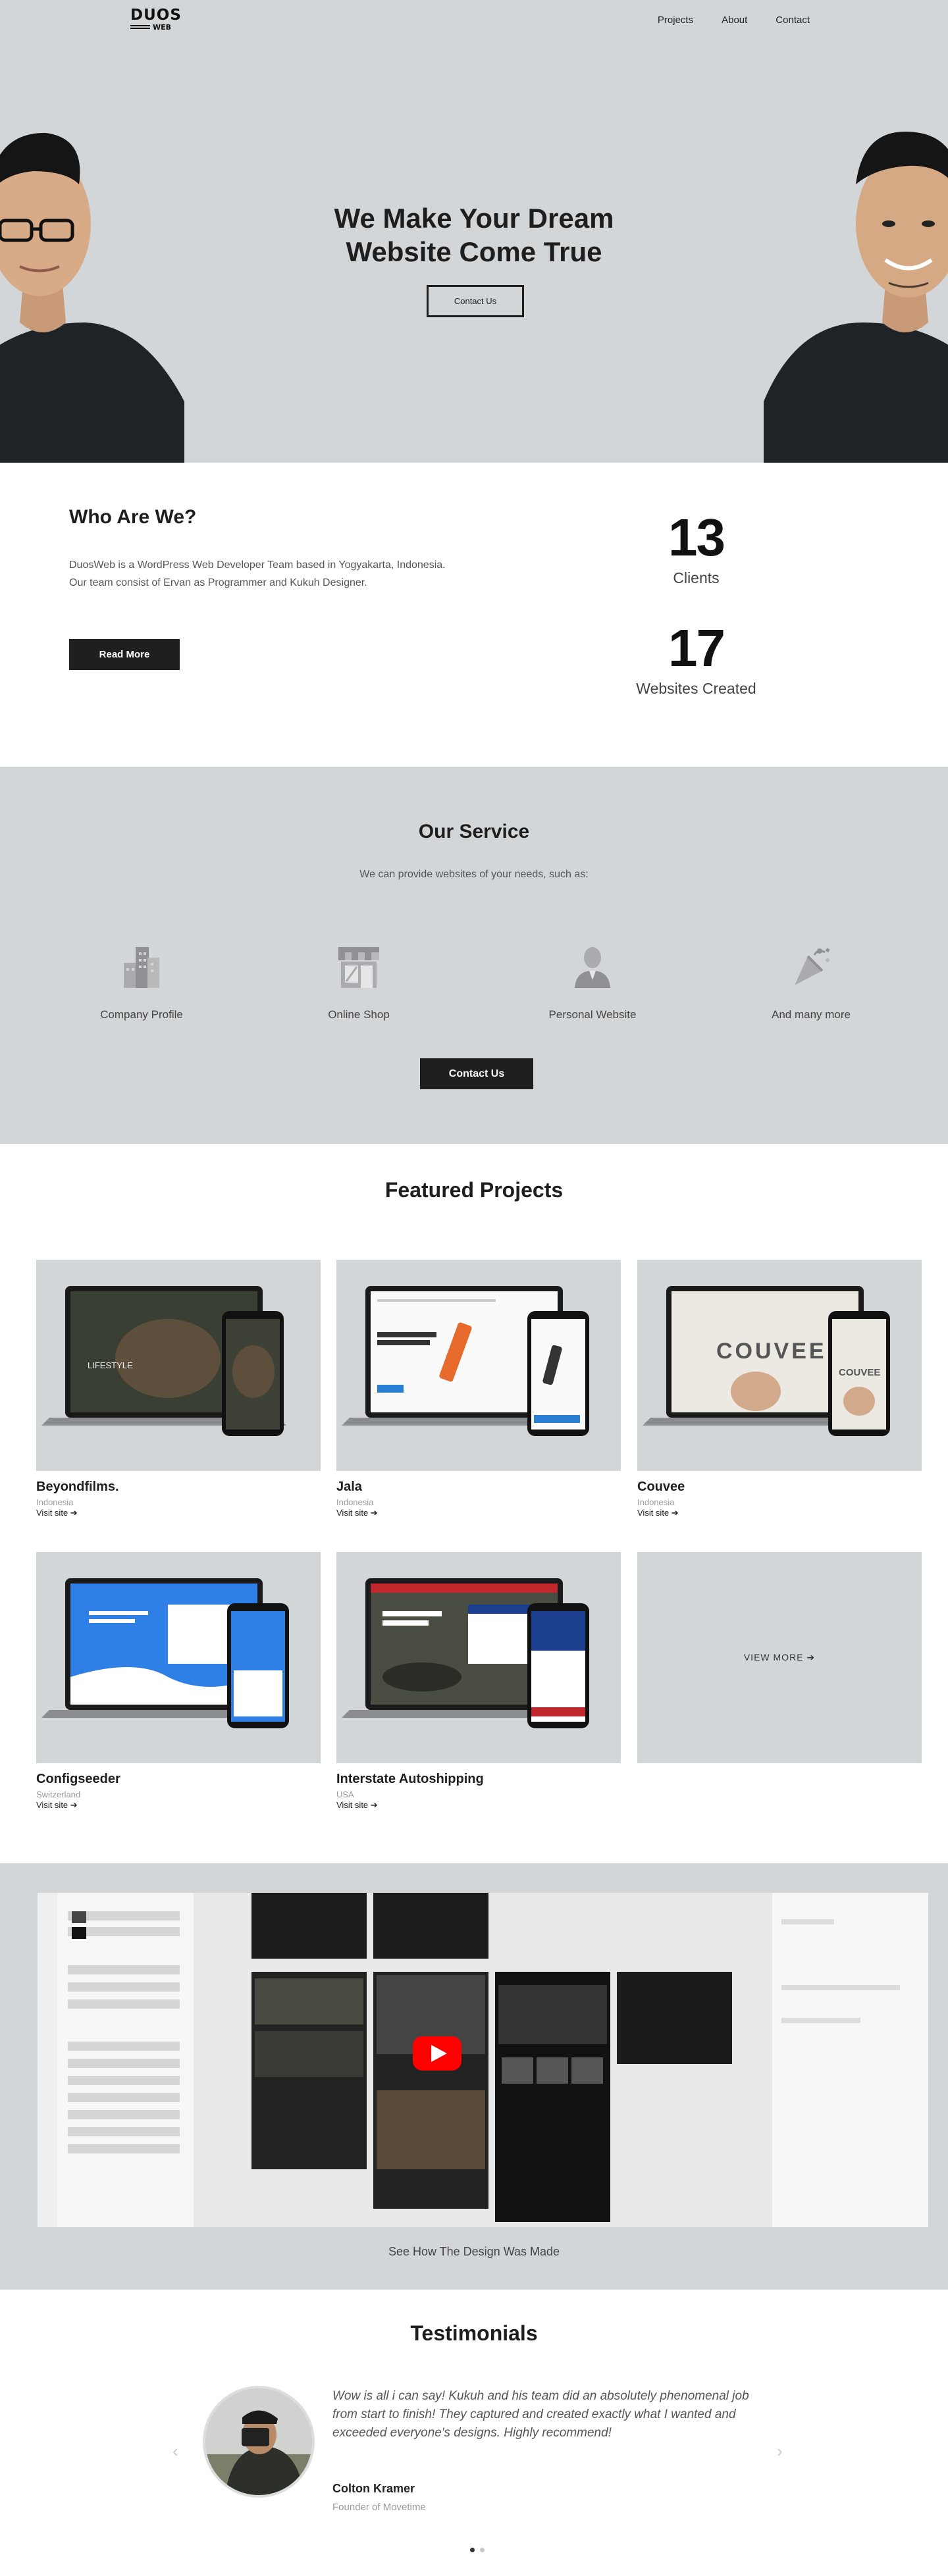 The image size is (948, 2576). Describe the element at coordinates (696, 537) in the screenshot. I see `stat-clients-value: 13` at that location.